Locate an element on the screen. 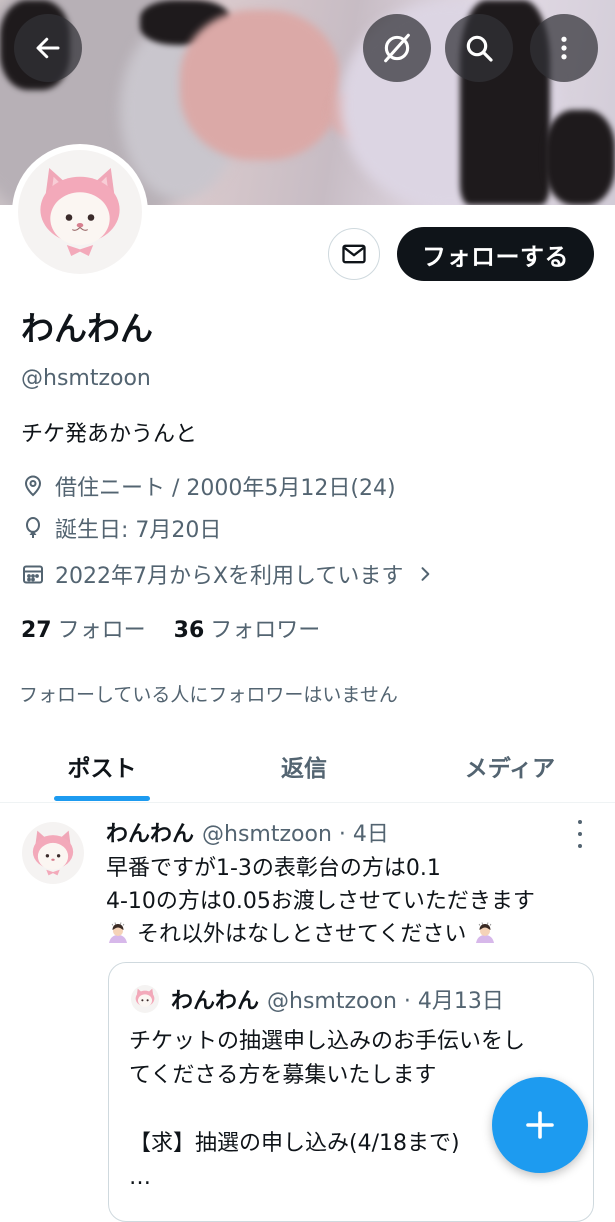 Image resolution: width=615 pixels, height=1222 pixels. compose-post-button is located at coordinates (540, 1125).